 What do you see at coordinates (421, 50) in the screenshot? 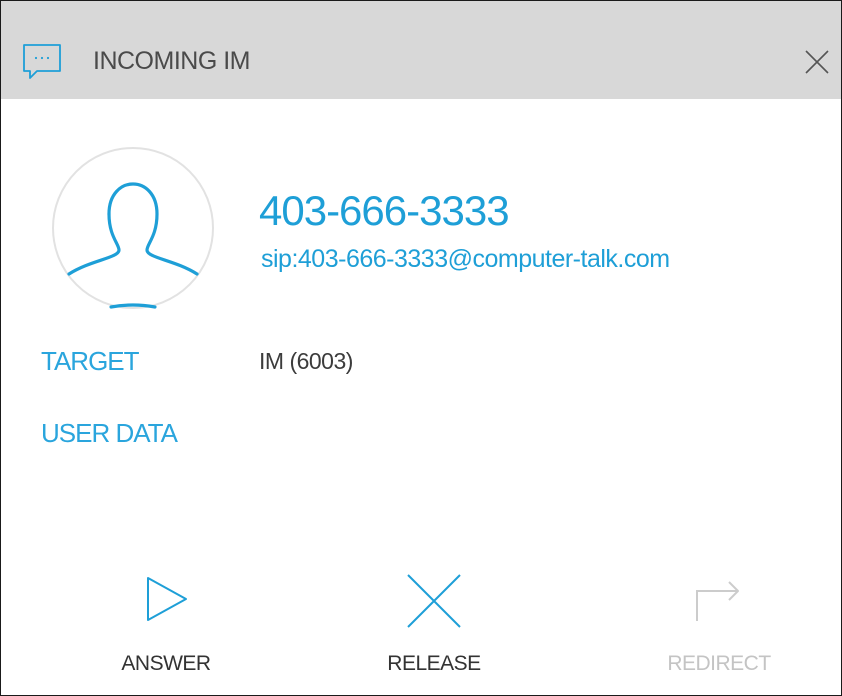
I see `title-bar: INCOMING IM` at bounding box center [421, 50].